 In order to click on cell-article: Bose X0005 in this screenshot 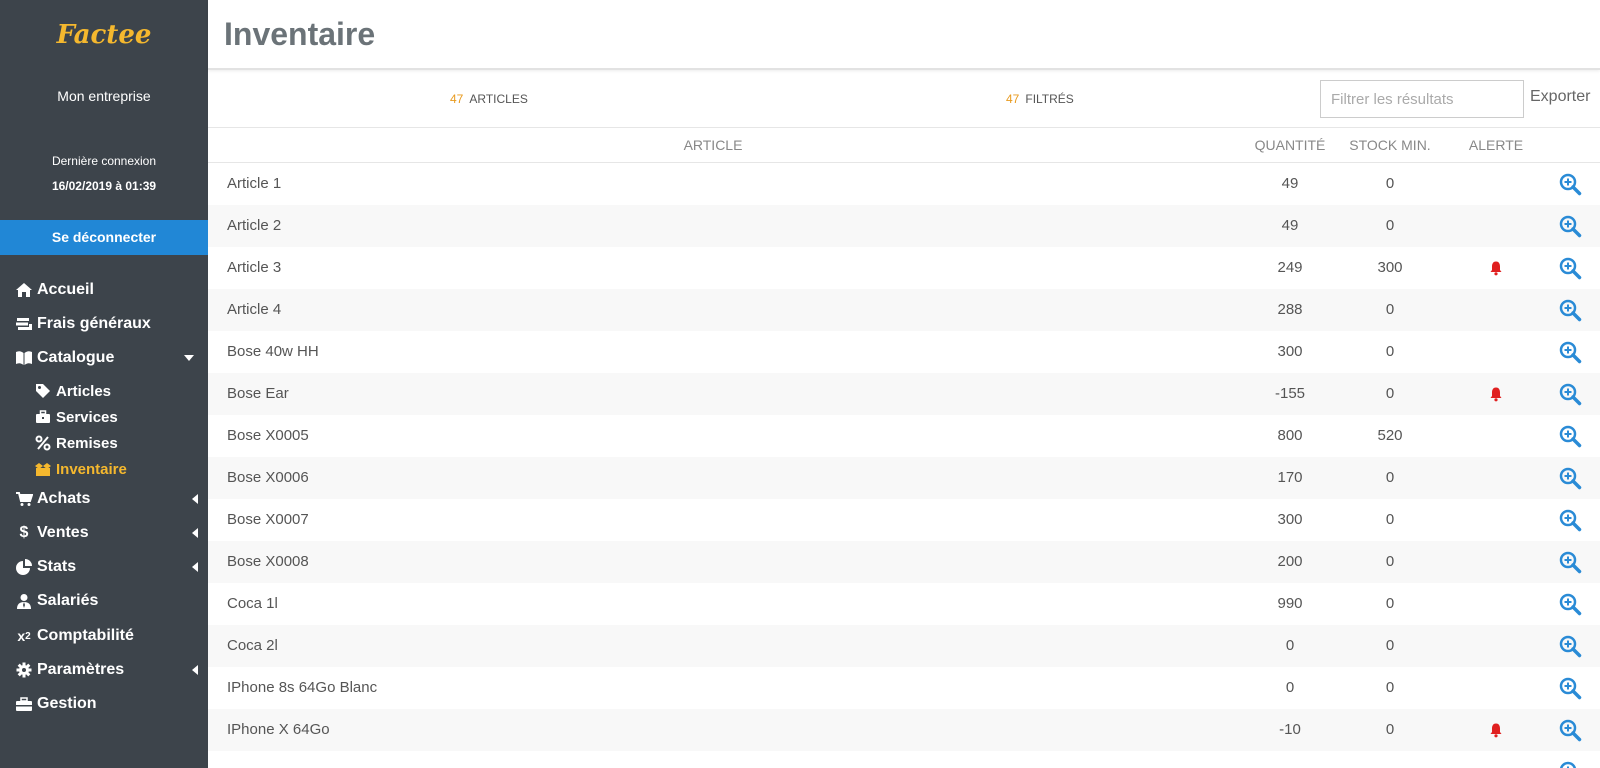, I will do `click(268, 435)`.